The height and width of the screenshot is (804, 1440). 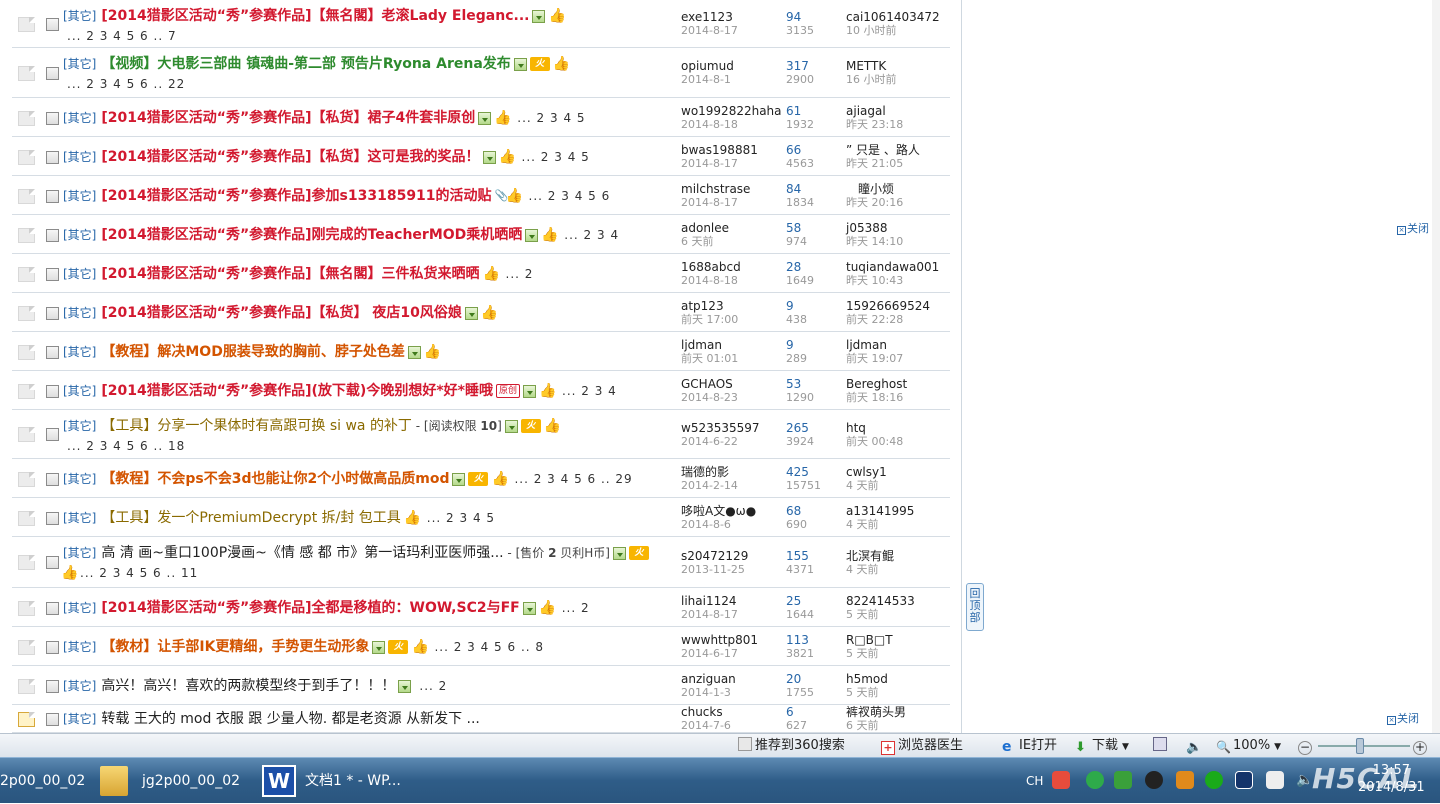 I want to click on author-name-link: opiumud, so click(x=707, y=66).